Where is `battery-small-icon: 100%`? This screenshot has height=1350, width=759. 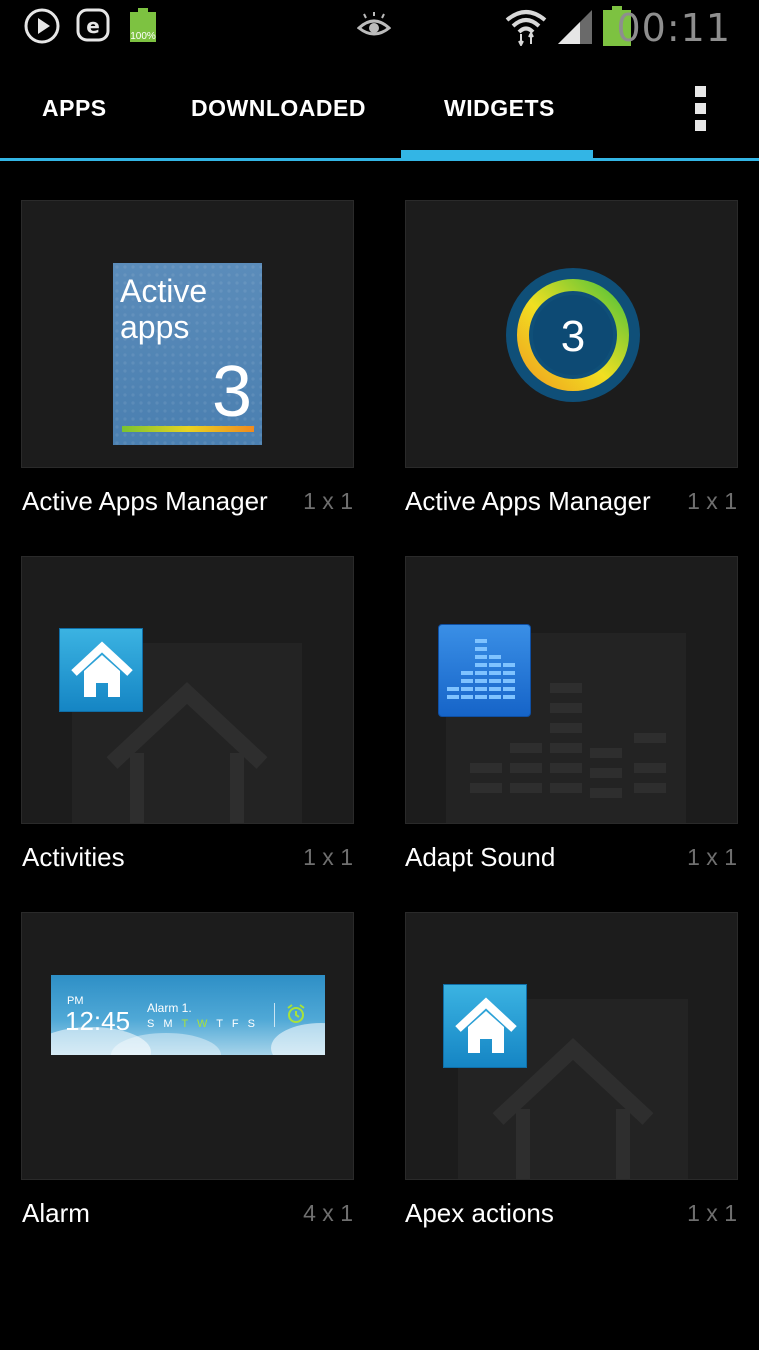
battery-small-icon: 100% is located at coordinates (143, 26).